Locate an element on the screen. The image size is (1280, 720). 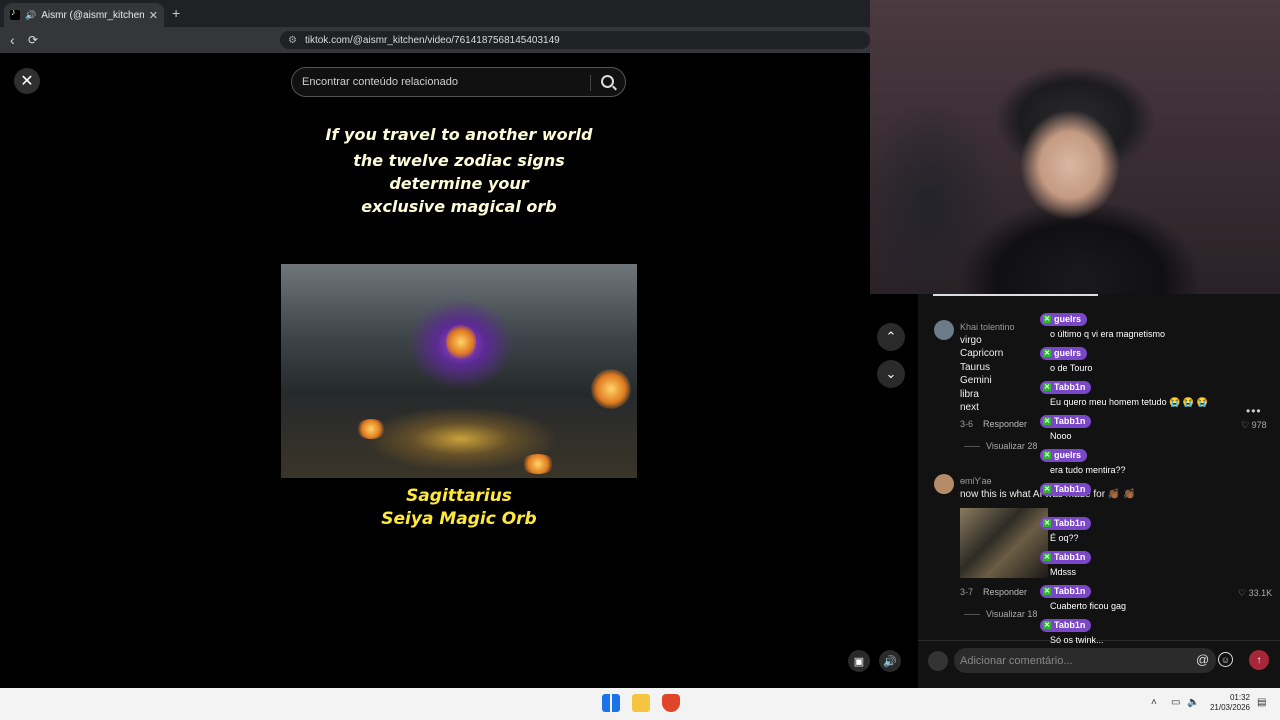
tray-overflow-icon: ˄ is located at coordinates (1154, 702).